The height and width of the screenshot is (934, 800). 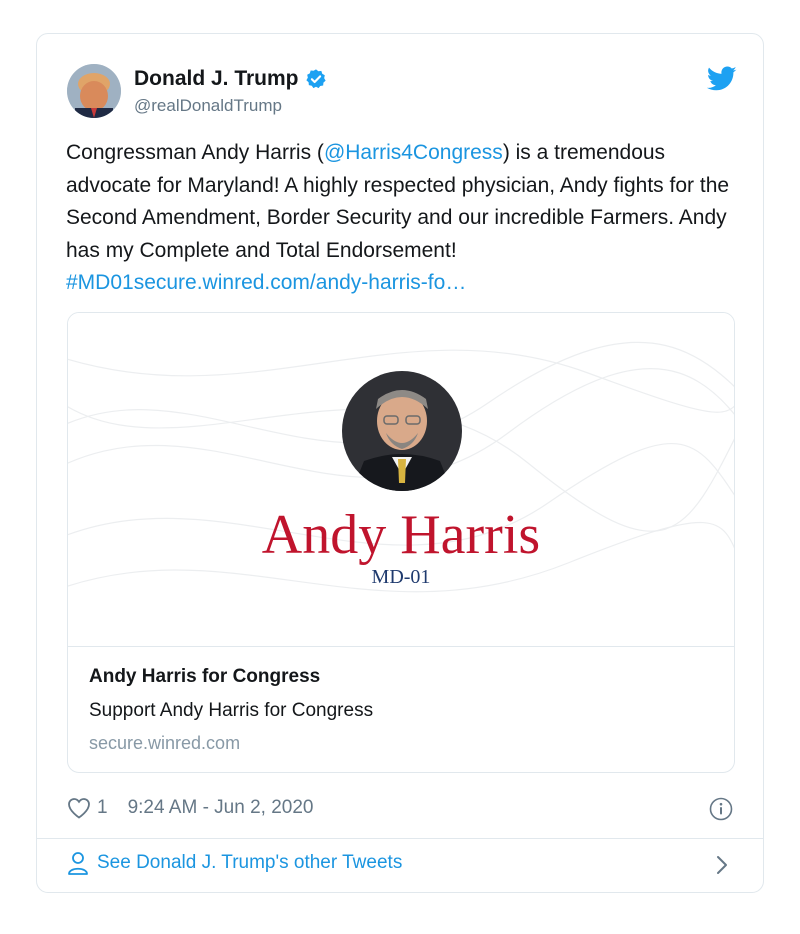 I want to click on card-headline: Andy Harris, so click(x=401, y=535).